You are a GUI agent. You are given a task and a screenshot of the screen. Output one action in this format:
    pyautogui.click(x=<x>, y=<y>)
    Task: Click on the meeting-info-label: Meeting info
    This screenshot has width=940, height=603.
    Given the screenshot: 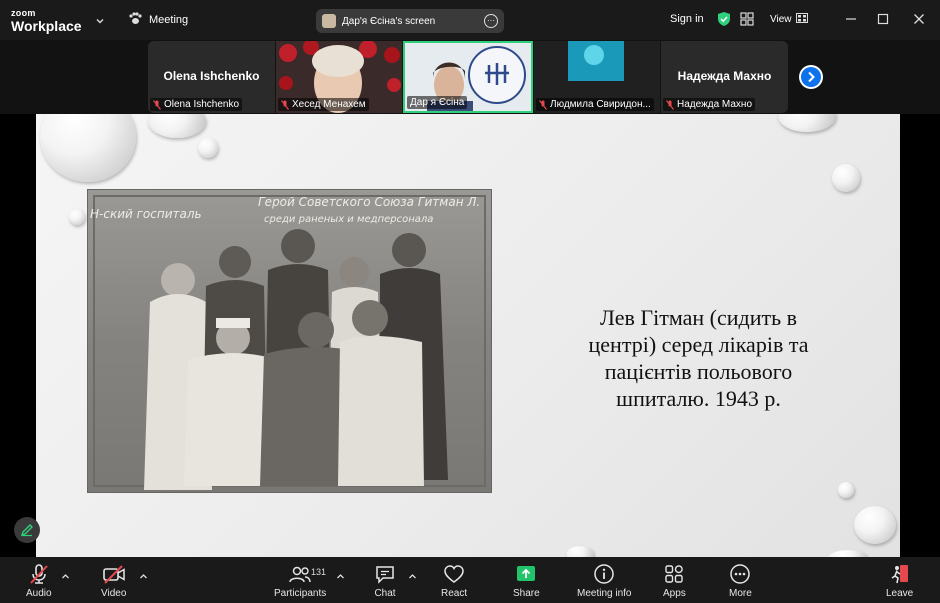 What is the action you would take?
    pyautogui.click(x=604, y=593)
    